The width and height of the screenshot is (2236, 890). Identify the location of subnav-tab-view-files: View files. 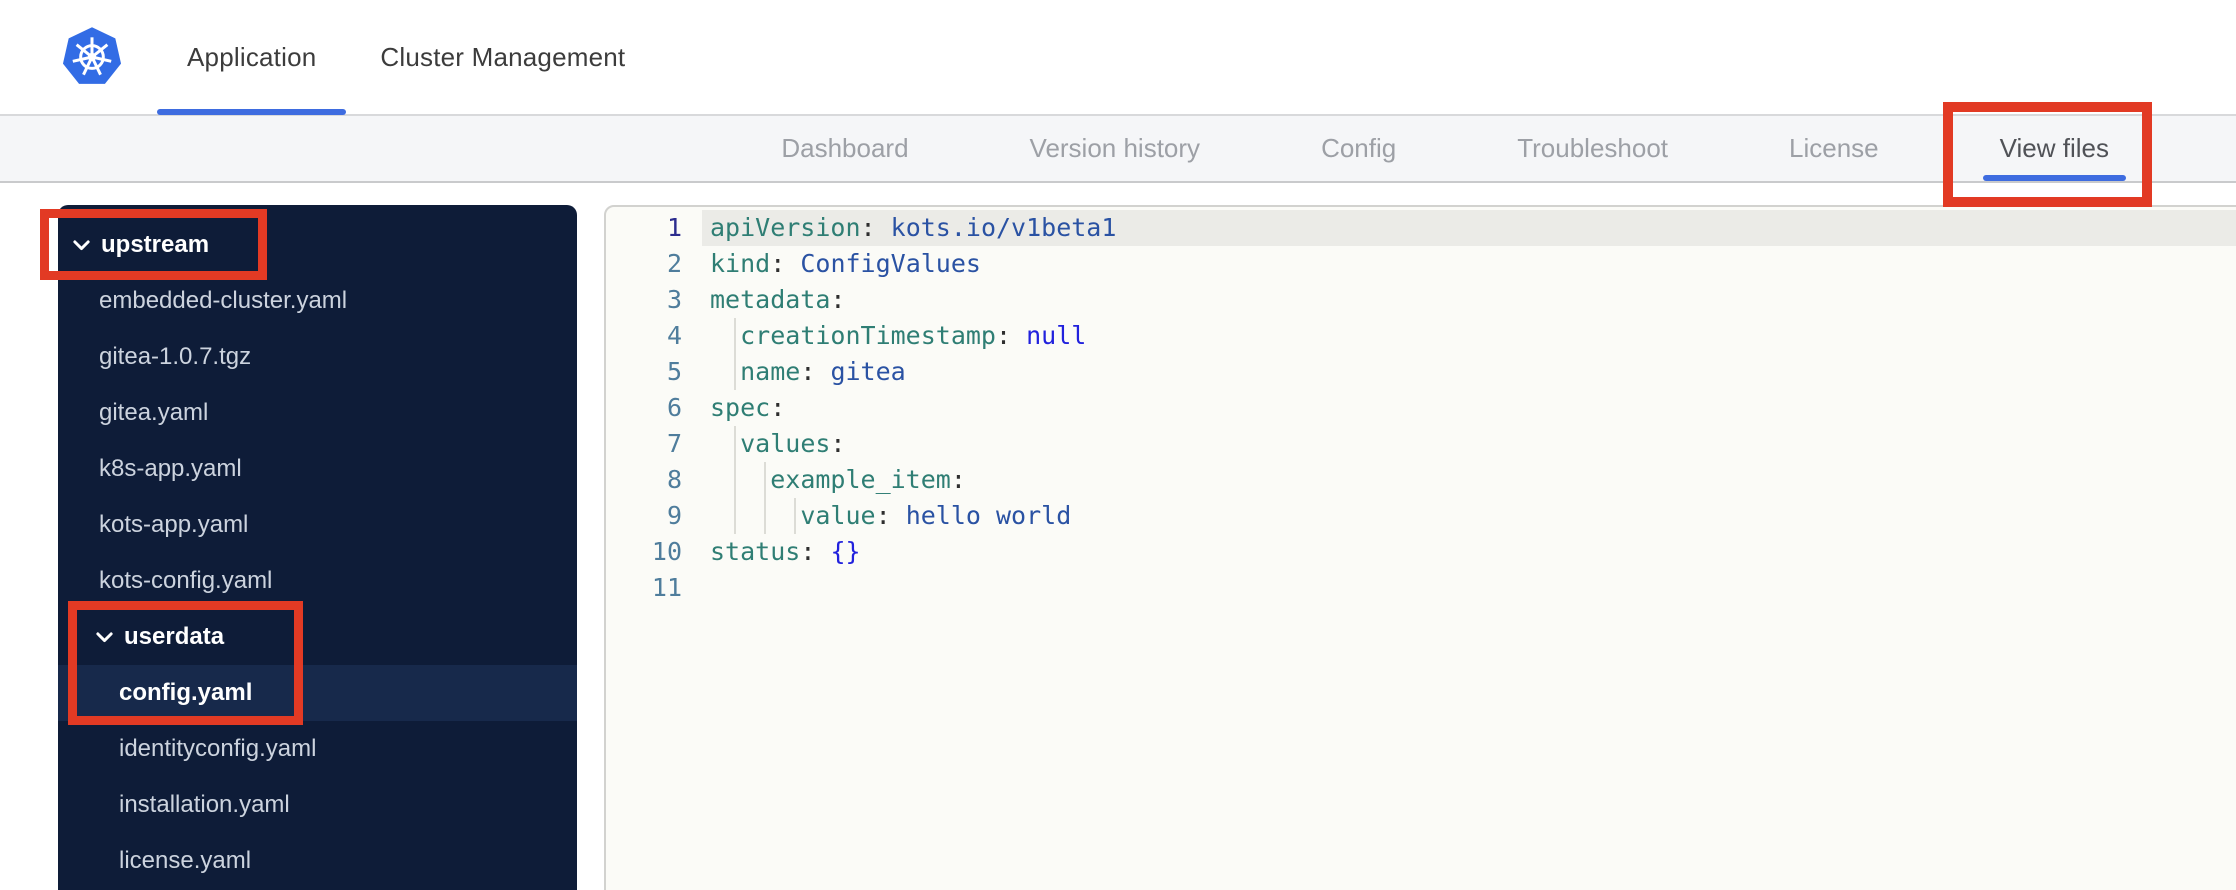
(2054, 148).